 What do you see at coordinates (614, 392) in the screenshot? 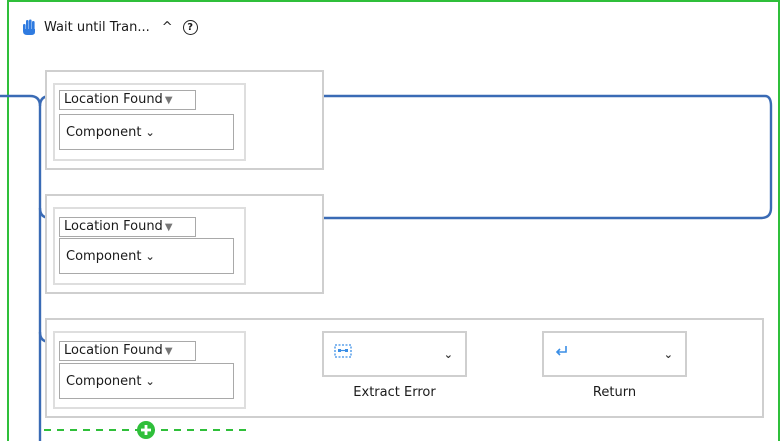
I see `return-label: Return` at bounding box center [614, 392].